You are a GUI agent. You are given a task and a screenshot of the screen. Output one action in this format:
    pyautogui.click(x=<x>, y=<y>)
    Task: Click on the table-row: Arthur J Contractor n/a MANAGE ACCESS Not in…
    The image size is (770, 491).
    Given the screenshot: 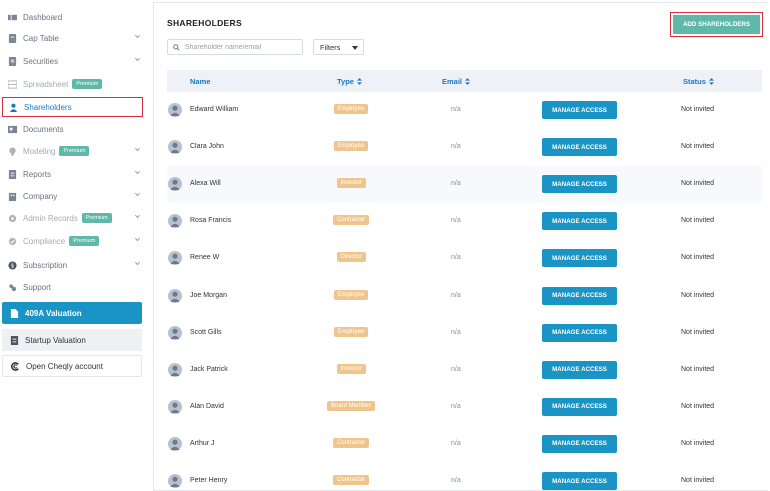 What is the action you would take?
    pyautogui.click(x=464, y=444)
    